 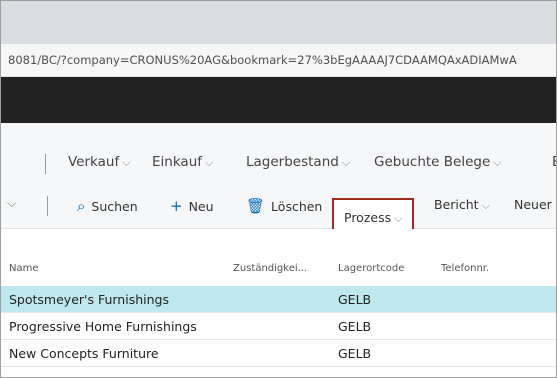 I want to click on nav-item-gebuchte-belege: Gebuchte Belege ⌵, so click(x=438, y=162).